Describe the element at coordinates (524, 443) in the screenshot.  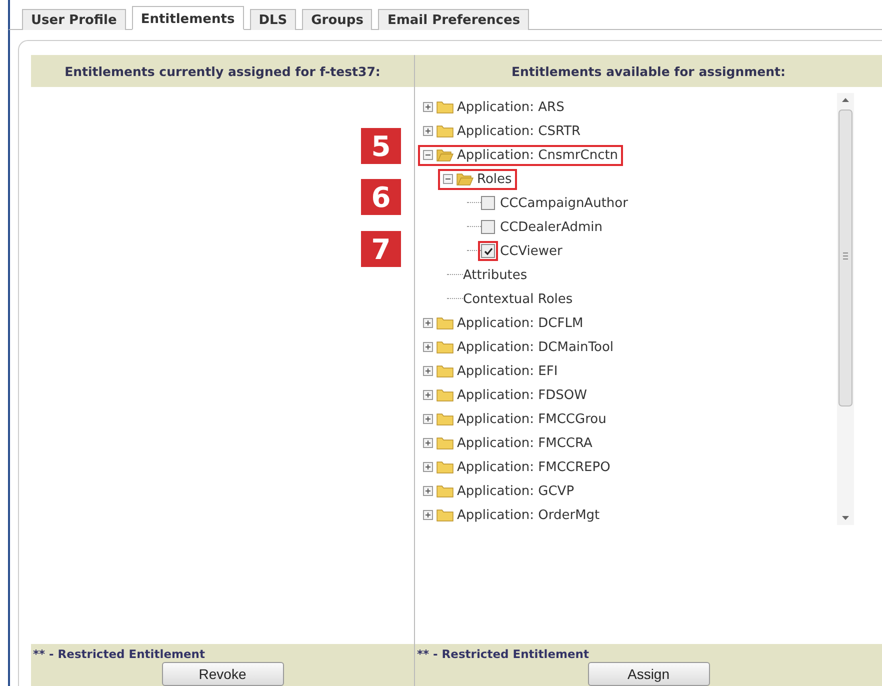
I see `tree-node-label: Application: FMCCRA` at that location.